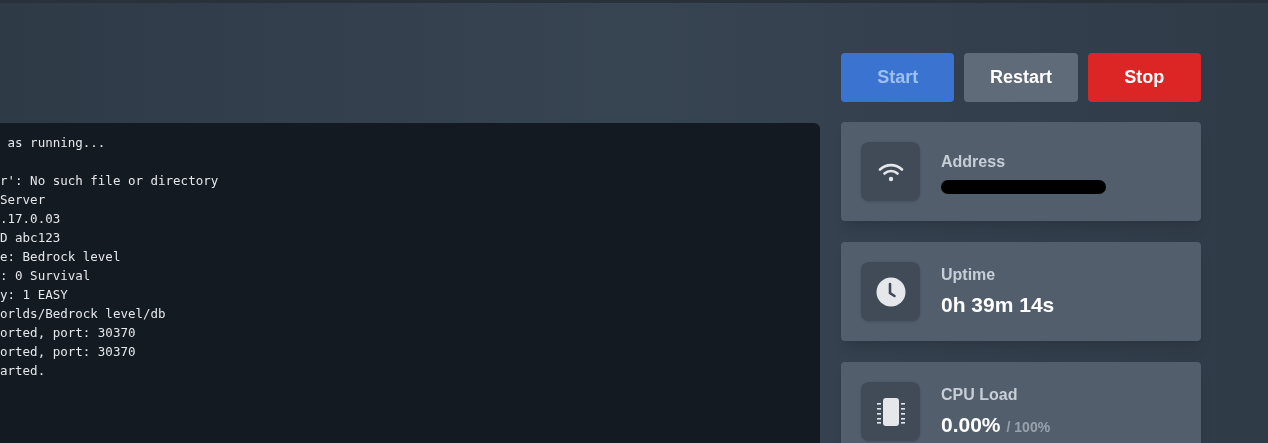 The height and width of the screenshot is (443, 1268). I want to click on clock-icon, so click(890, 291).